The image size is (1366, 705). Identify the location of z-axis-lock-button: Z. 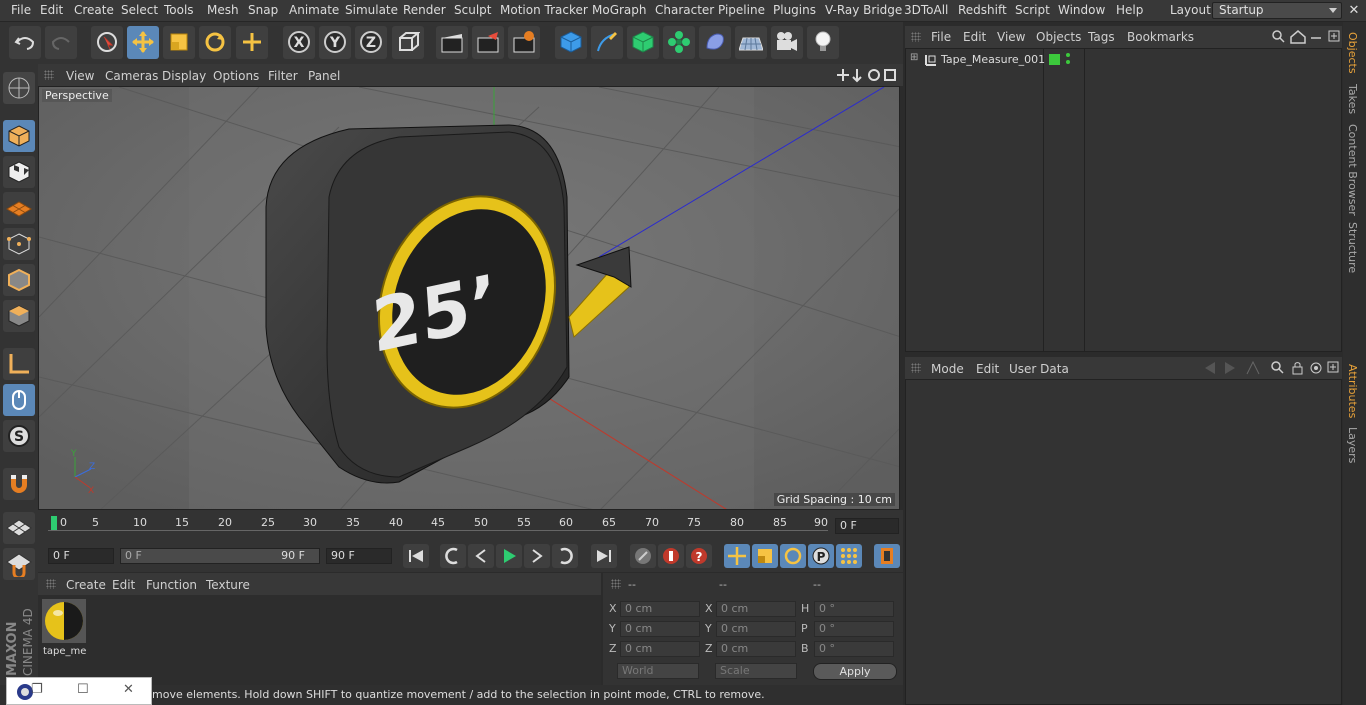
(371, 42).